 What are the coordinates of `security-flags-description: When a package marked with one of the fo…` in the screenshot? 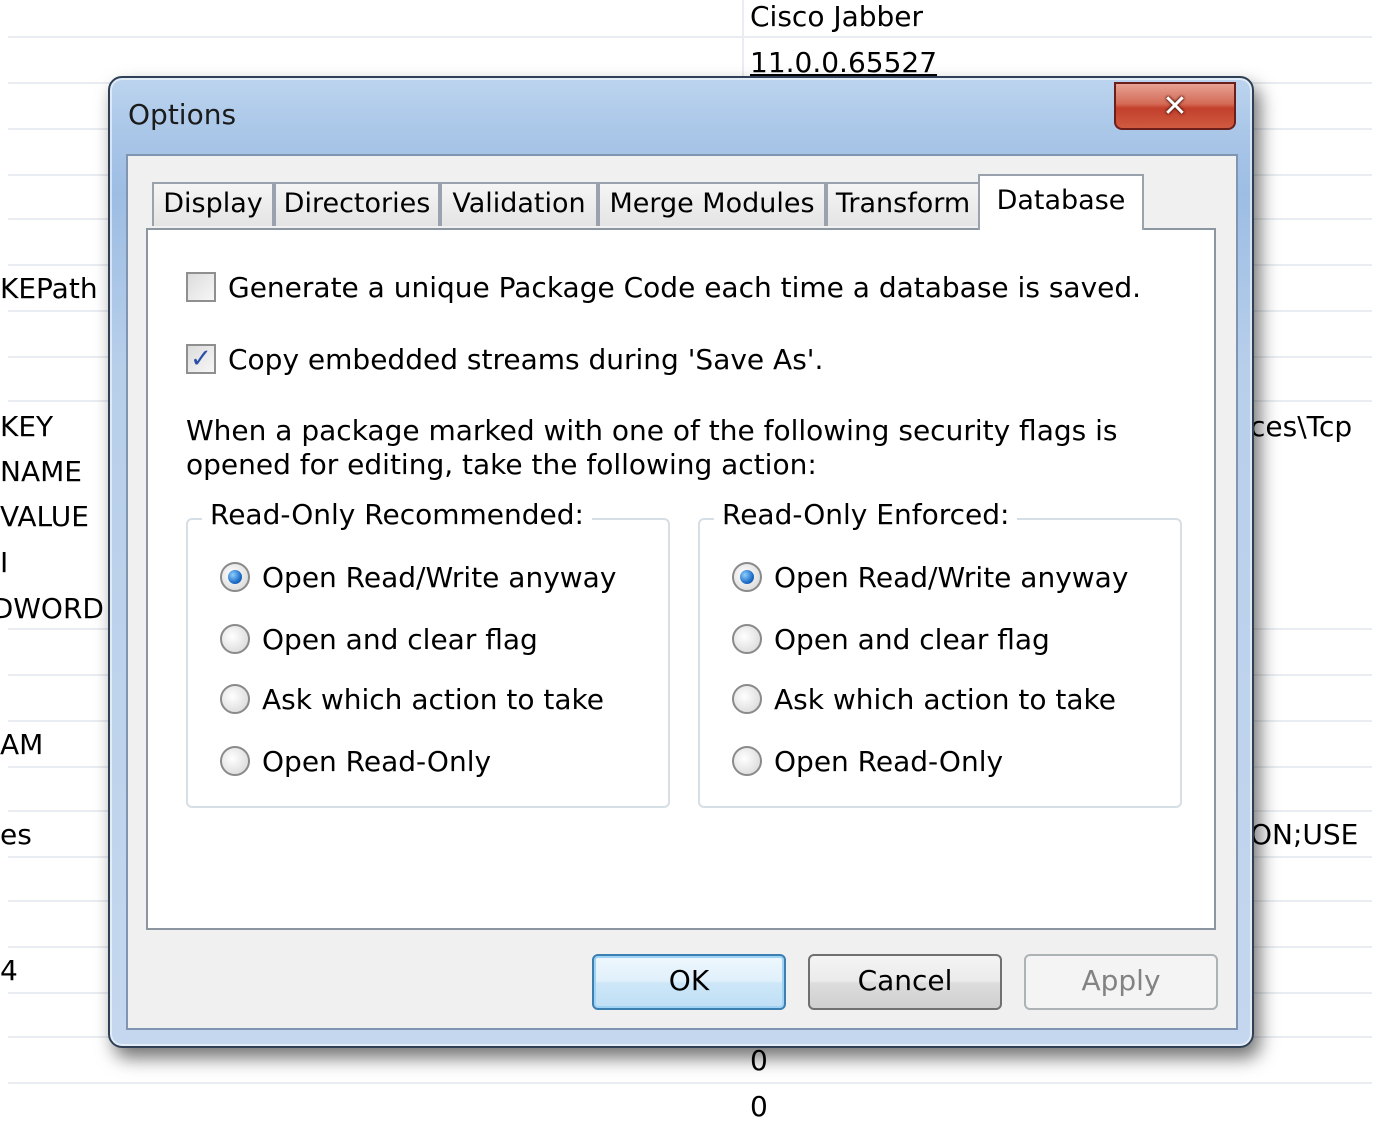 It's located at (652, 447).